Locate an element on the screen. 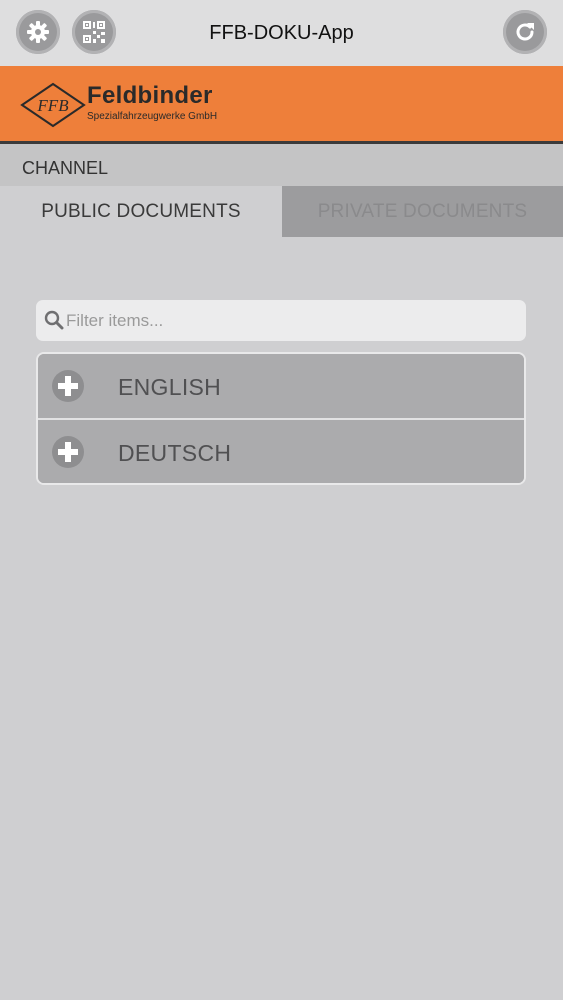 This screenshot has height=1000, width=563. refresh-button is located at coordinates (525, 32).